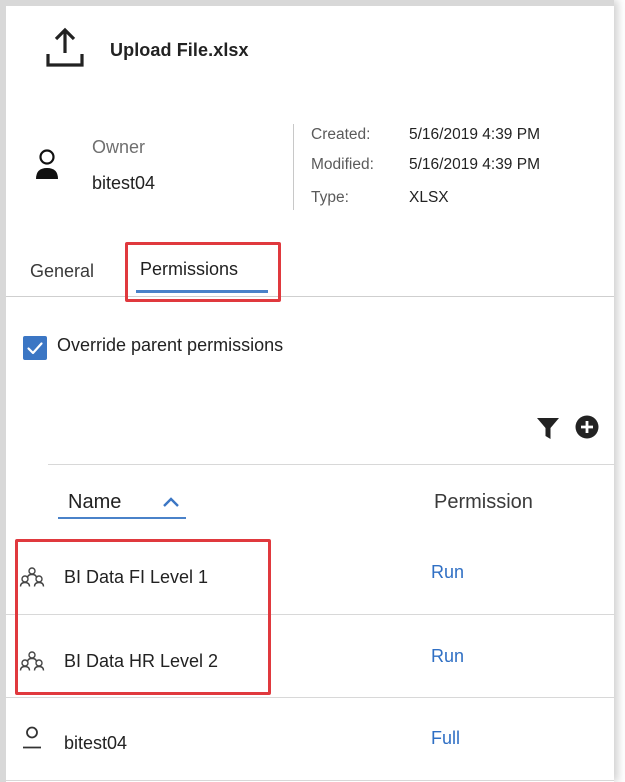  I want to click on sort-column-indicator, so click(122, 518).